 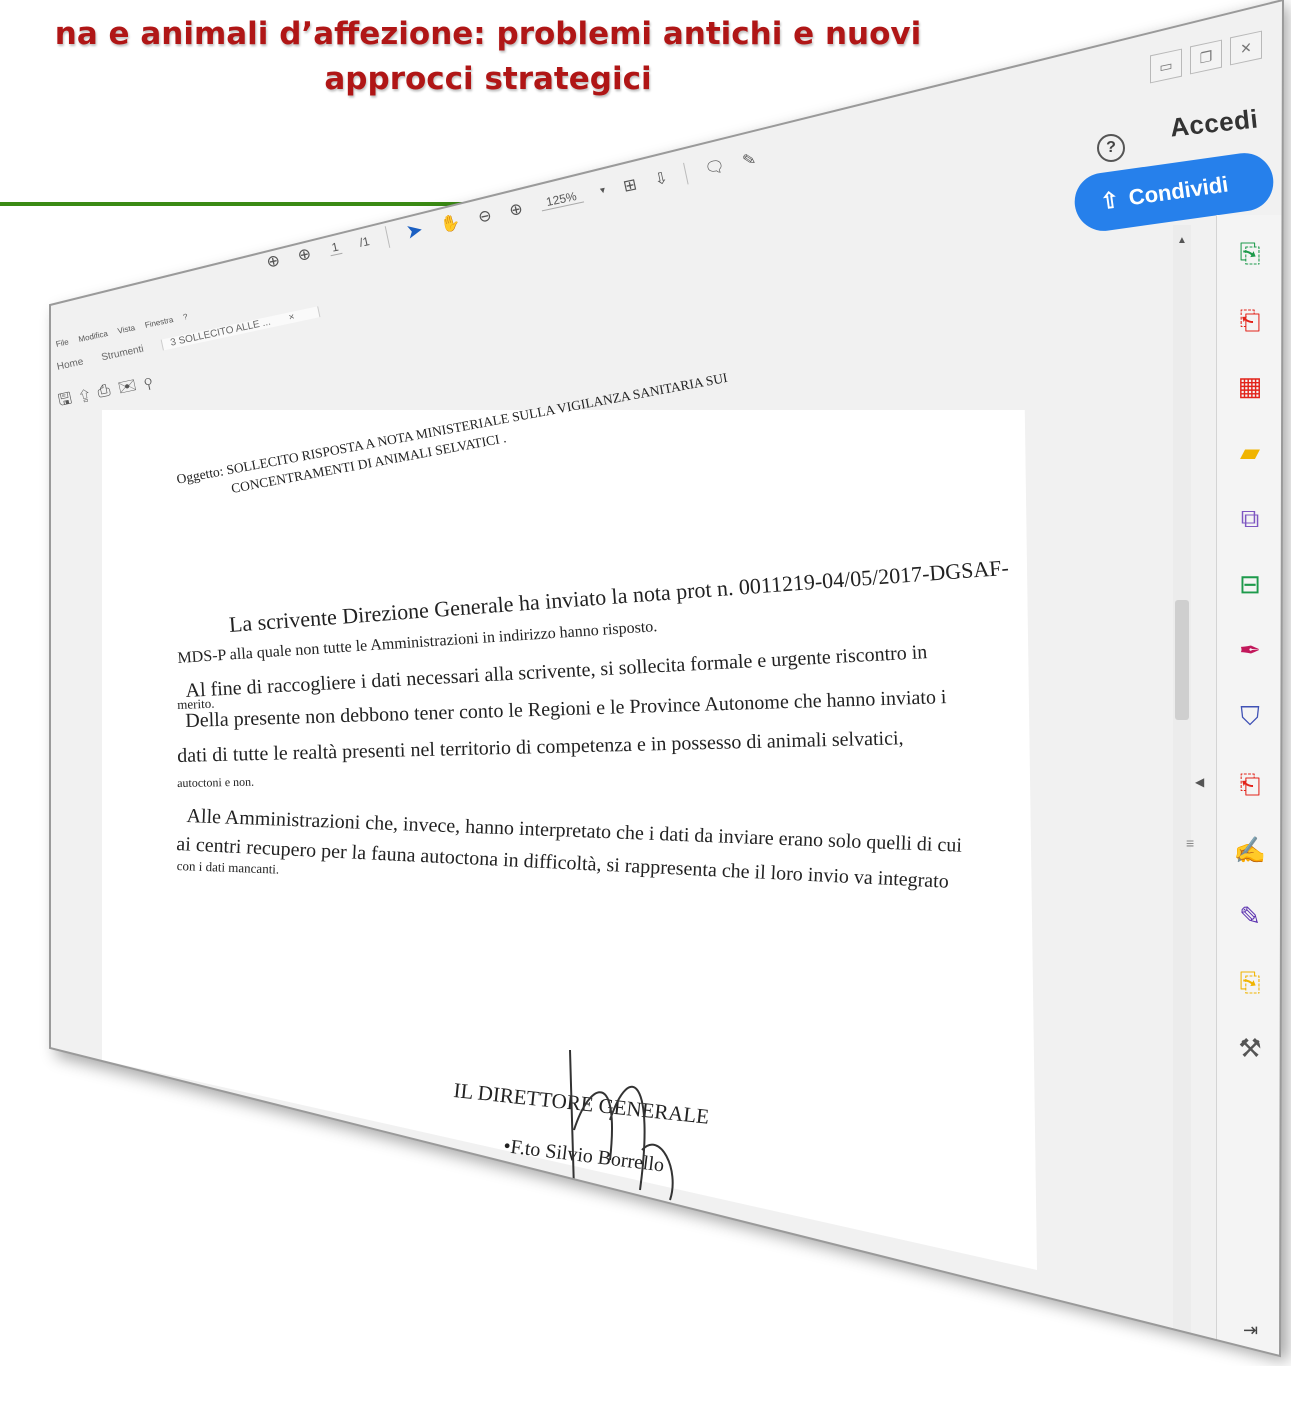 I want to click on export-pdf-icon: ⎘, so click(x=1250, y=253).